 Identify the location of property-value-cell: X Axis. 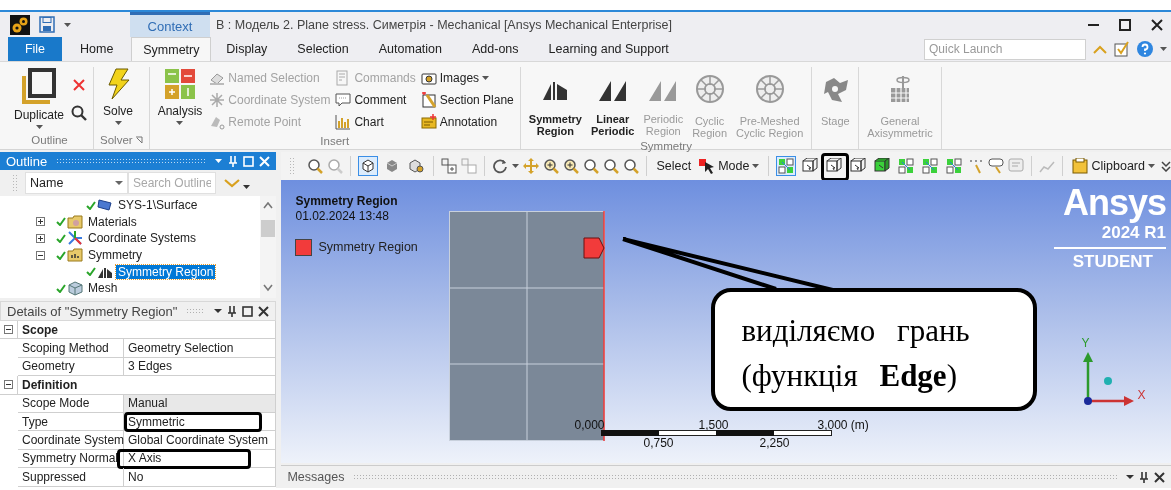
(200, 459).